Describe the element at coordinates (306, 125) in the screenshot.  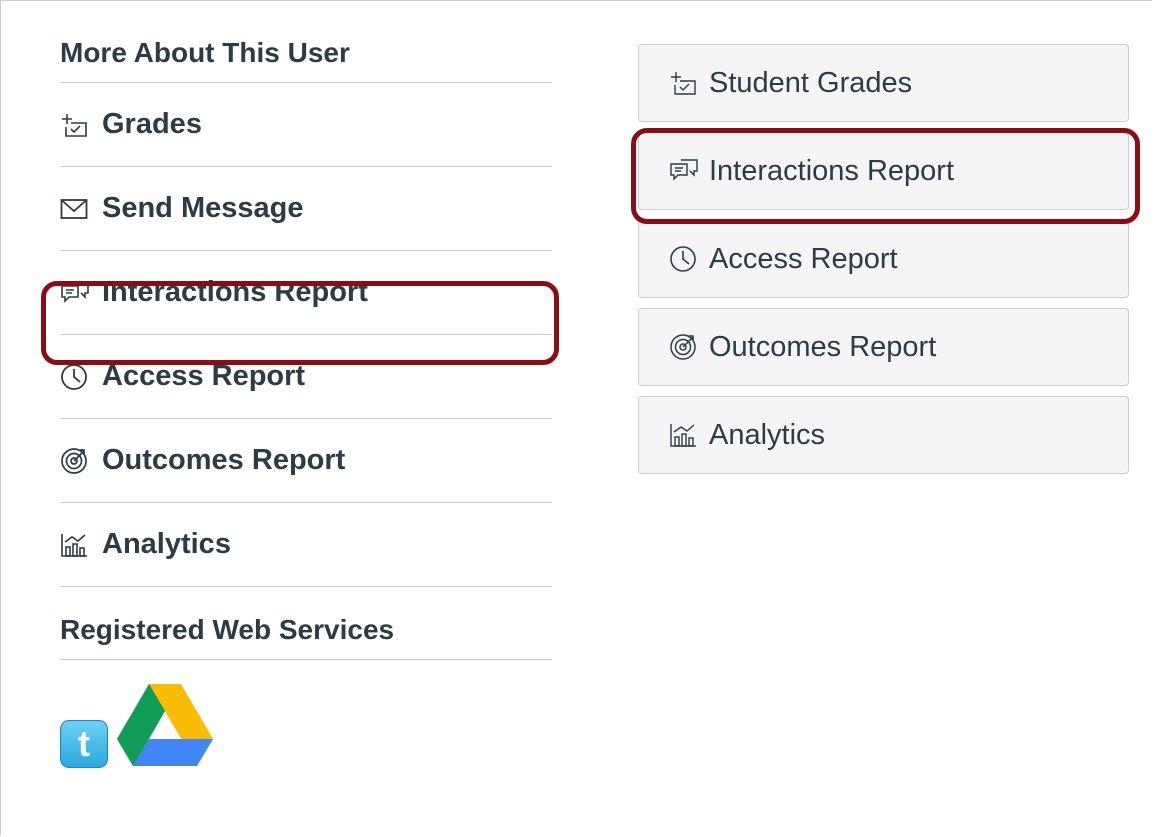
I see `grades-link: Grades` at that location.